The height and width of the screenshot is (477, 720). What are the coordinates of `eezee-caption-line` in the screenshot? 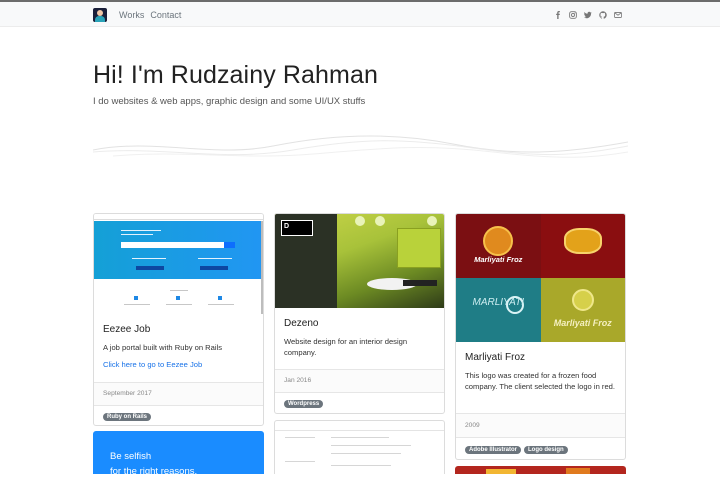 It's located at (149, 258).